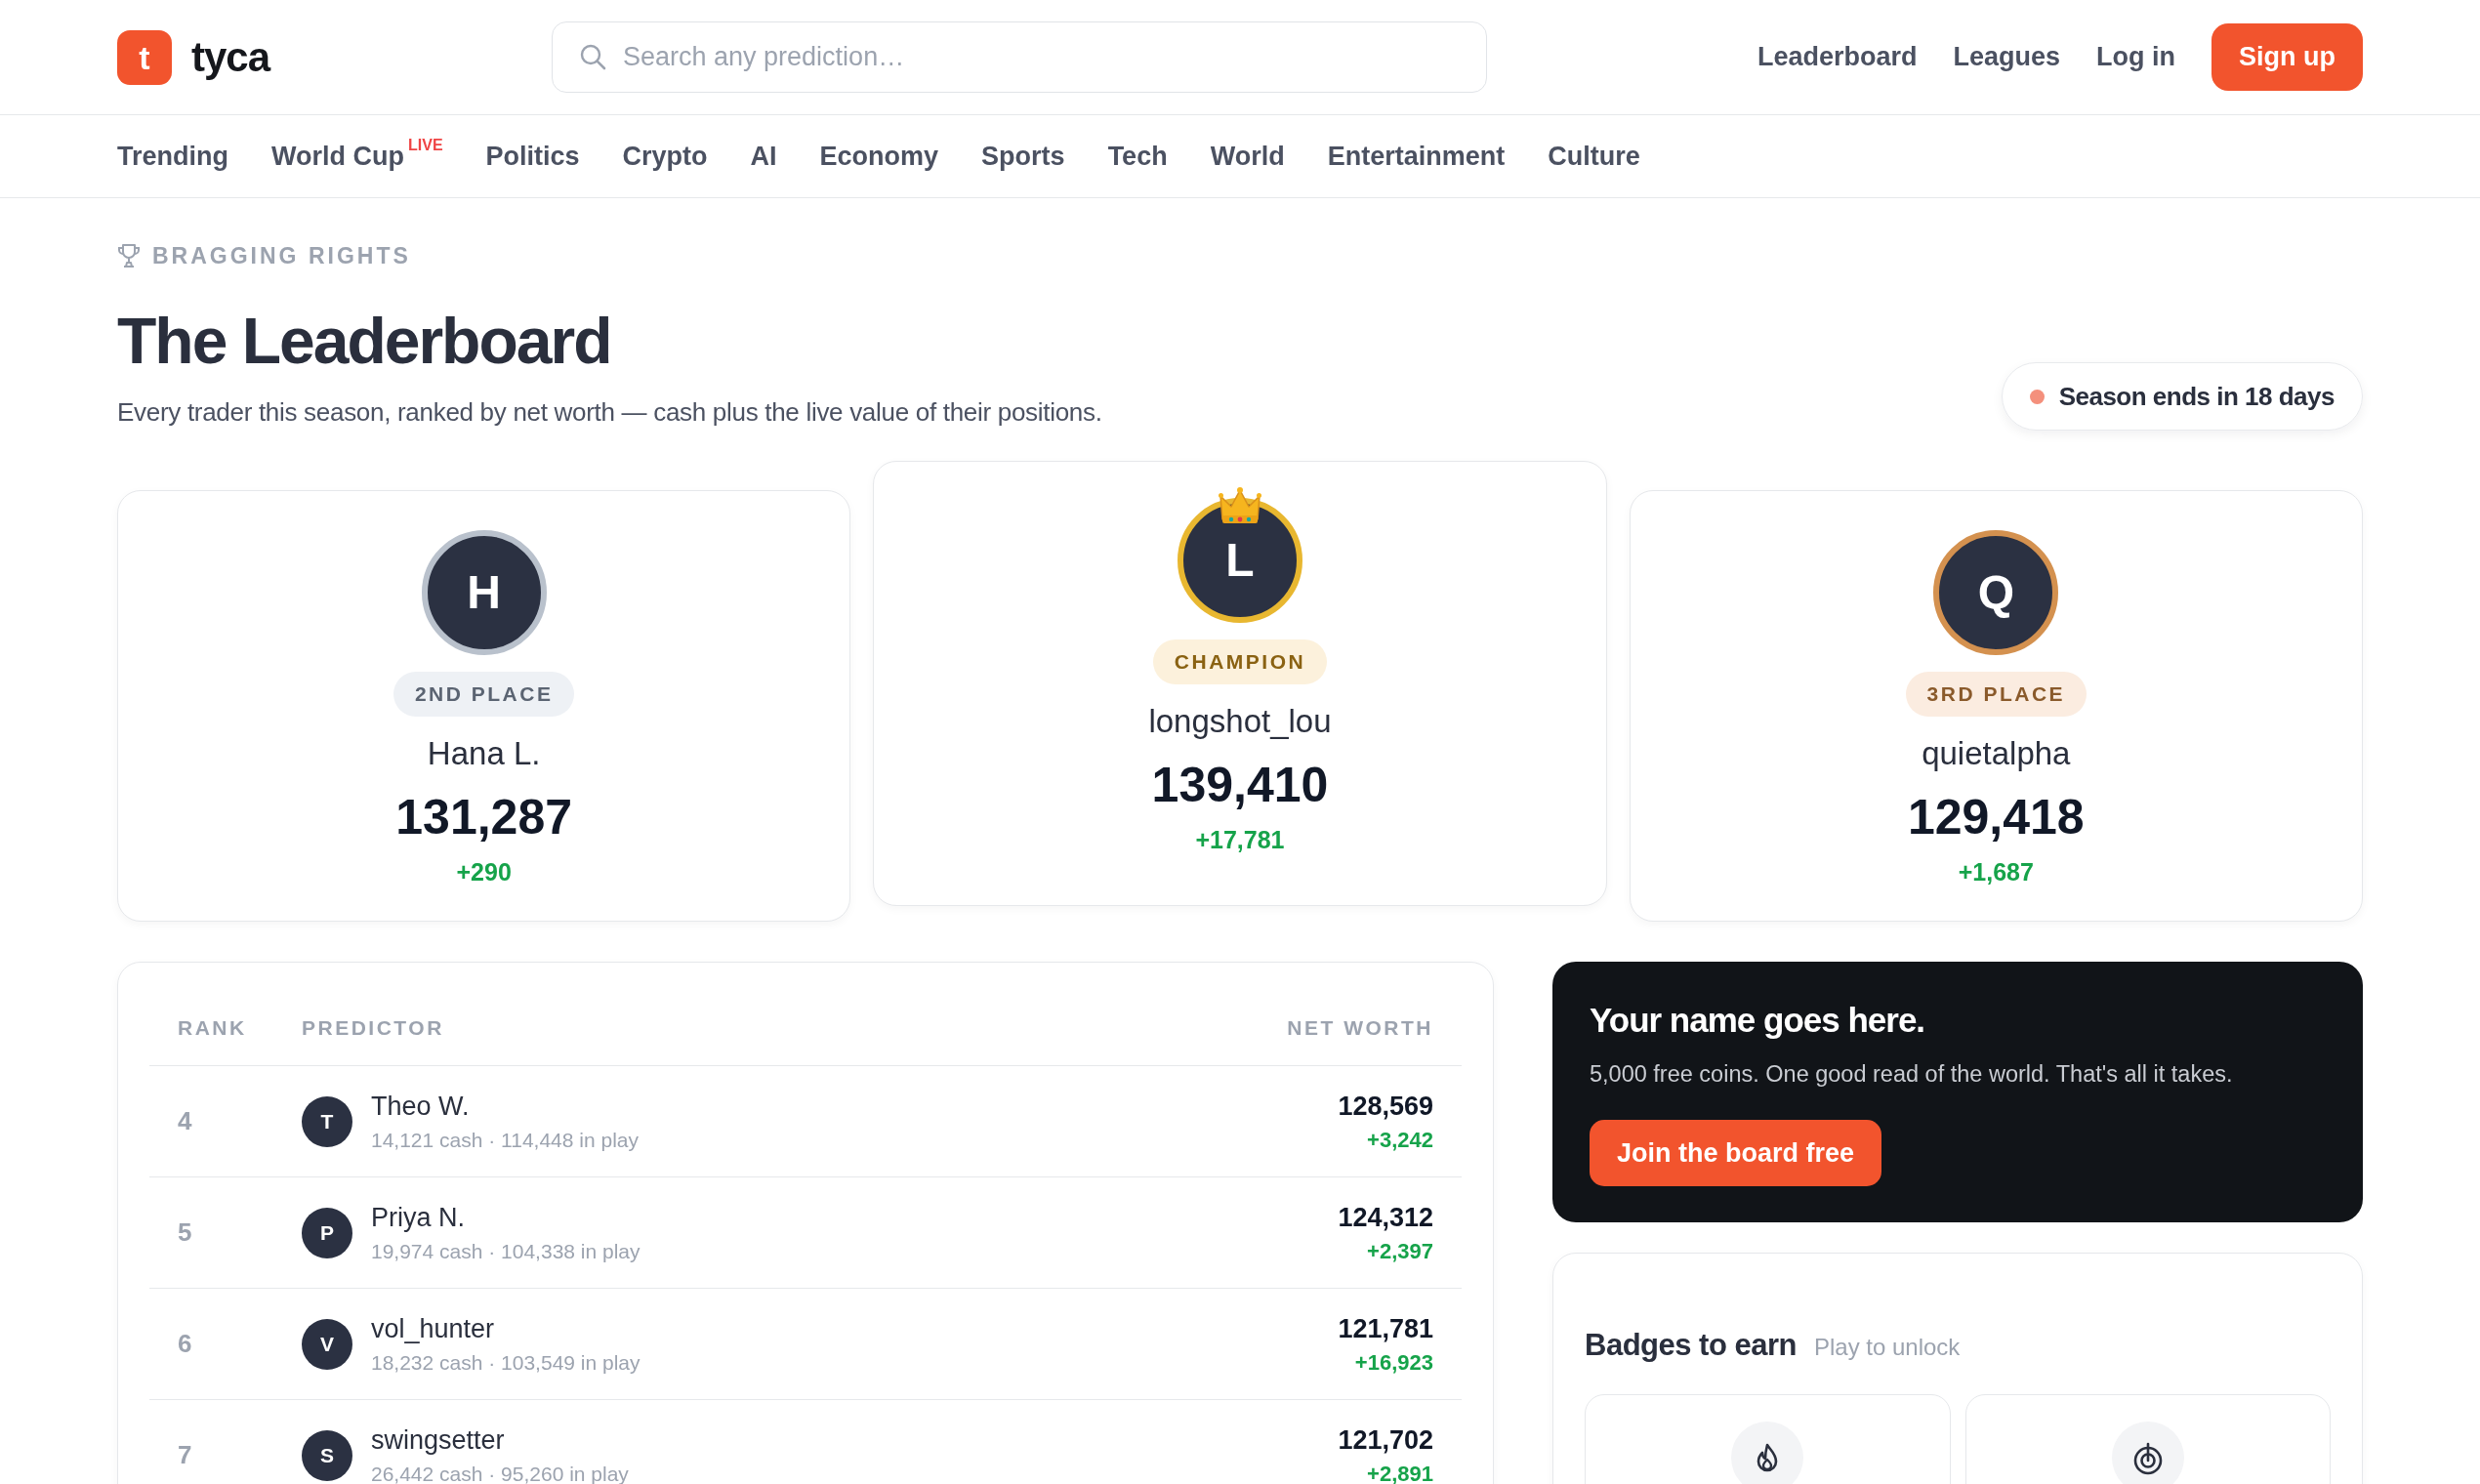 This screenshot has width=2480, height=1484. What do you see at coordinates (1996, 695) in the screenshot?
I see `place-tag: 3RD PLACE` at bounding box center [1996, 695].